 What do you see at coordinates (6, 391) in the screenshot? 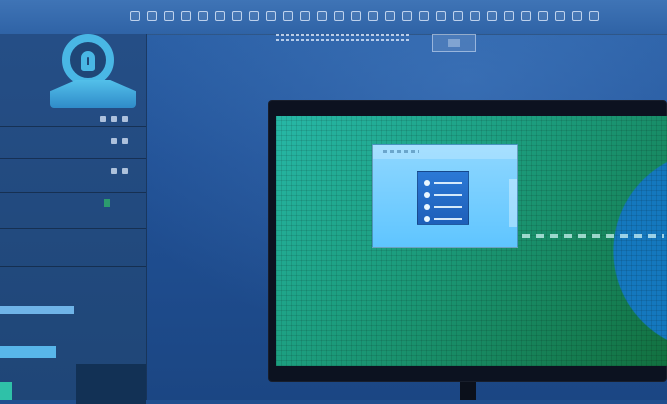
I see `accent-block` at bounding box center [6, 391].